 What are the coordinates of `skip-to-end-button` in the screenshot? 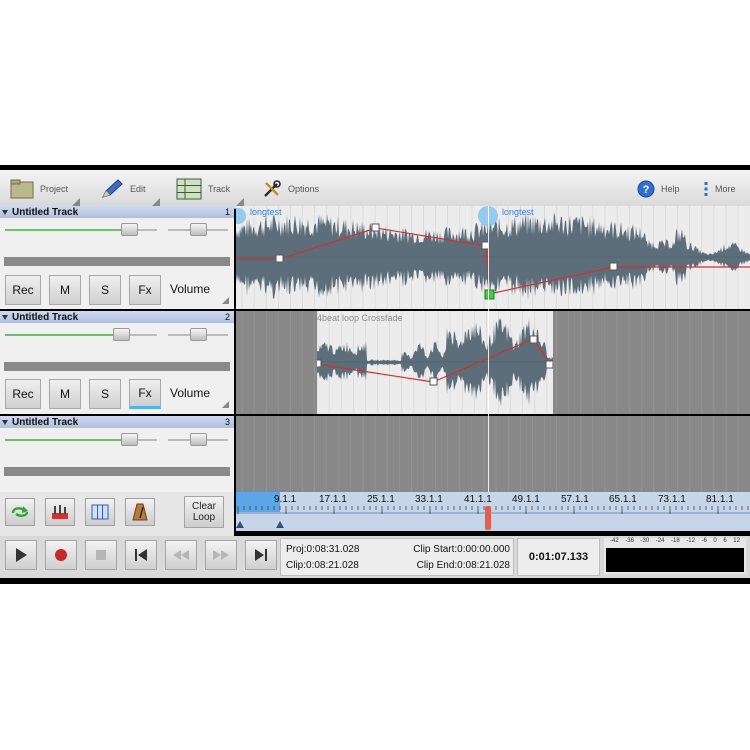 It's located at (261, 555).